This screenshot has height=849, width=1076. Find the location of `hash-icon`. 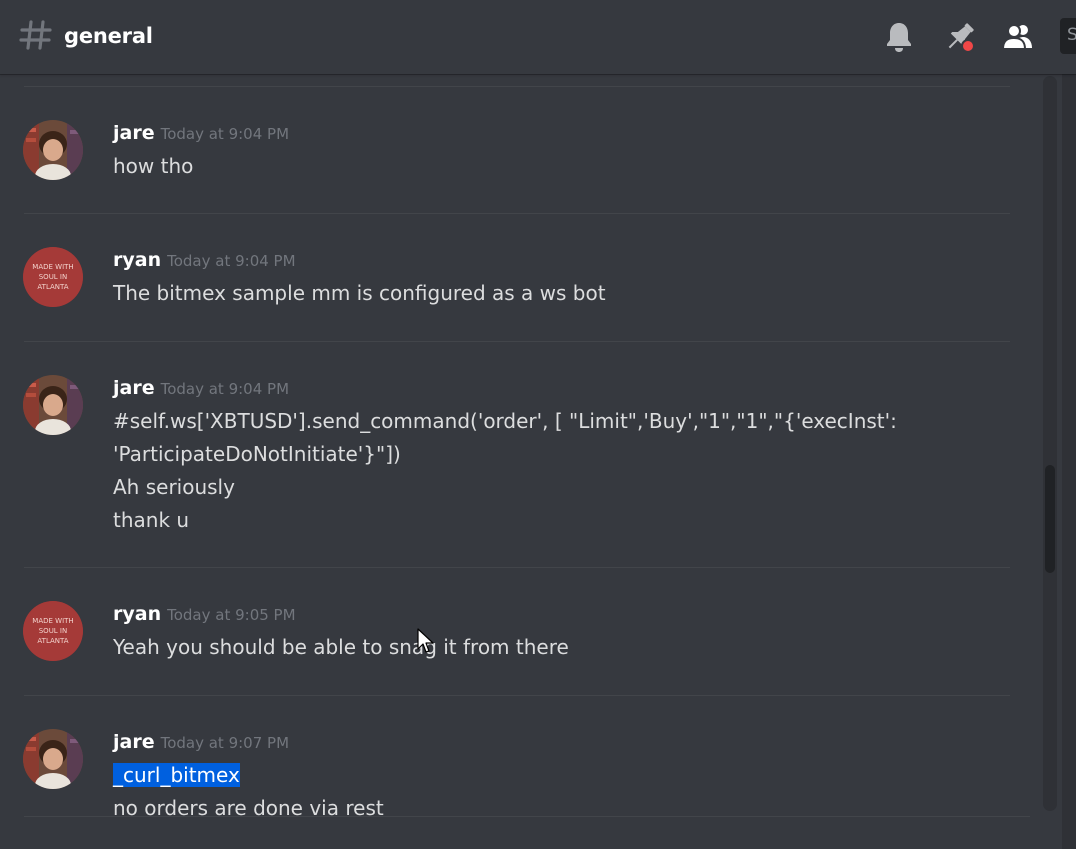

hash-icon is located at coordinates (35, 35).